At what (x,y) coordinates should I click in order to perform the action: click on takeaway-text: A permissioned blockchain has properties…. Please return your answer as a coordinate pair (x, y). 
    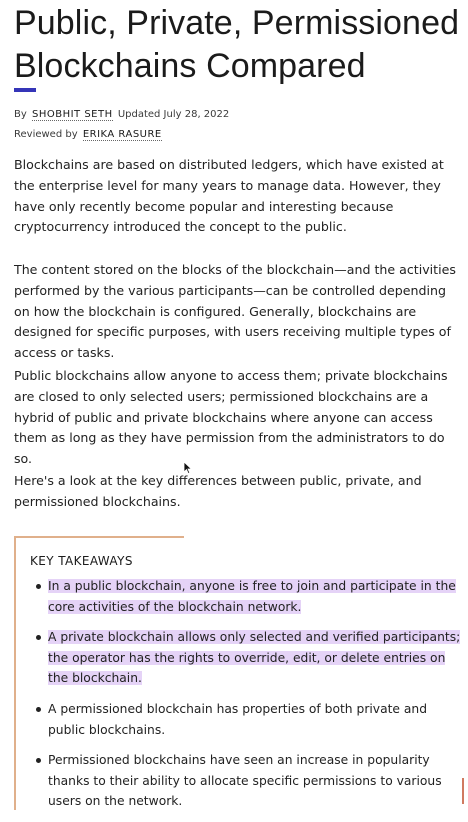
    Looking at the image, I should click on (238, 719).